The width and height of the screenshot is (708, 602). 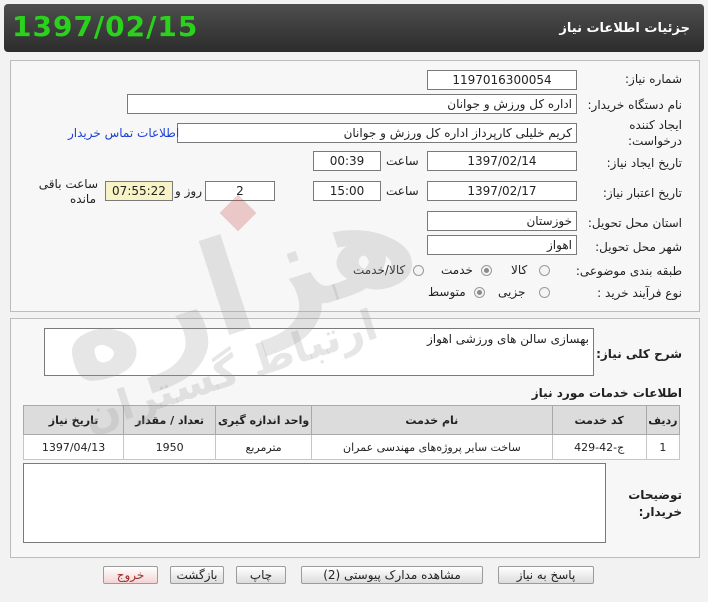 I want to click on col-date: تاریخ نیاز, so click(x=73, y=420).